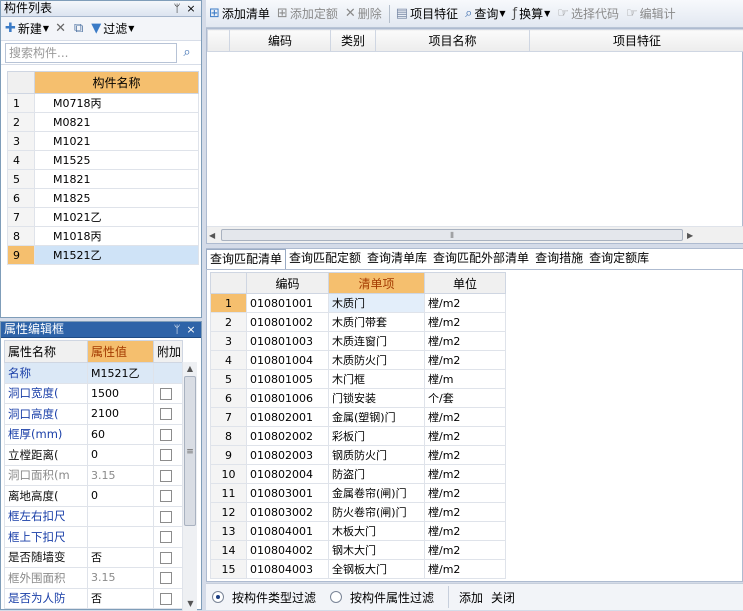  Describe the element at coordinates (117, 141) in the screenshot. I see `component-name: M1021` at that location.